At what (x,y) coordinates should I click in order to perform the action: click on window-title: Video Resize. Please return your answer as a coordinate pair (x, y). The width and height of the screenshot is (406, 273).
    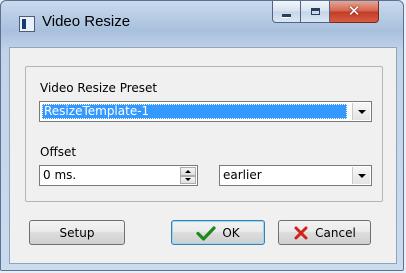
    Looking at the image, I should click on (86, 21).